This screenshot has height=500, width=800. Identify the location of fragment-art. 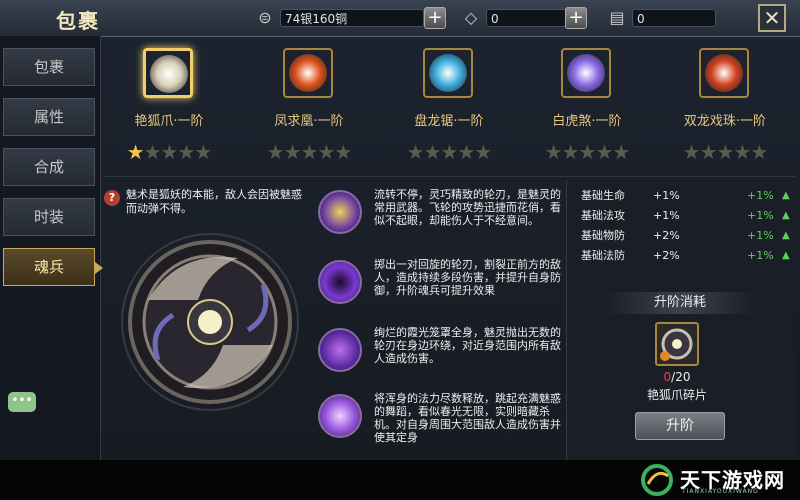
(676, 344).